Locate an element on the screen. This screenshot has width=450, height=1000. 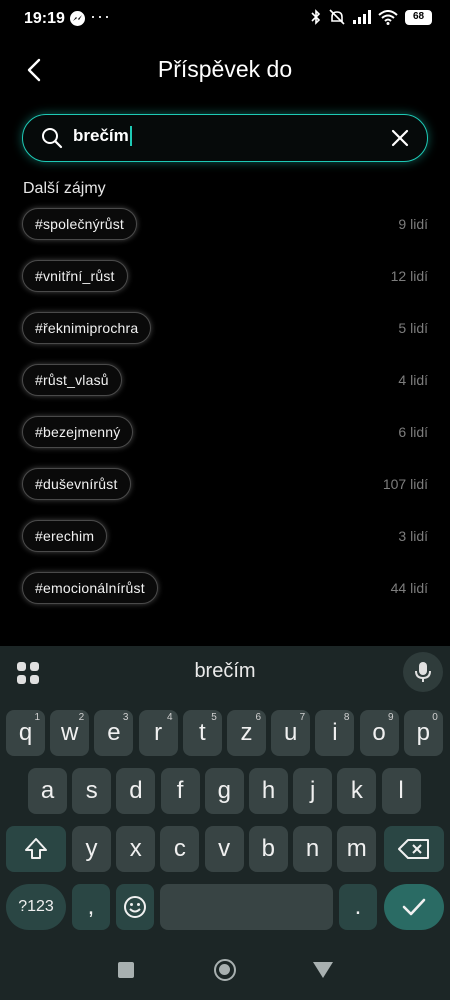
key-label: t is located at coordinates (202, 732).